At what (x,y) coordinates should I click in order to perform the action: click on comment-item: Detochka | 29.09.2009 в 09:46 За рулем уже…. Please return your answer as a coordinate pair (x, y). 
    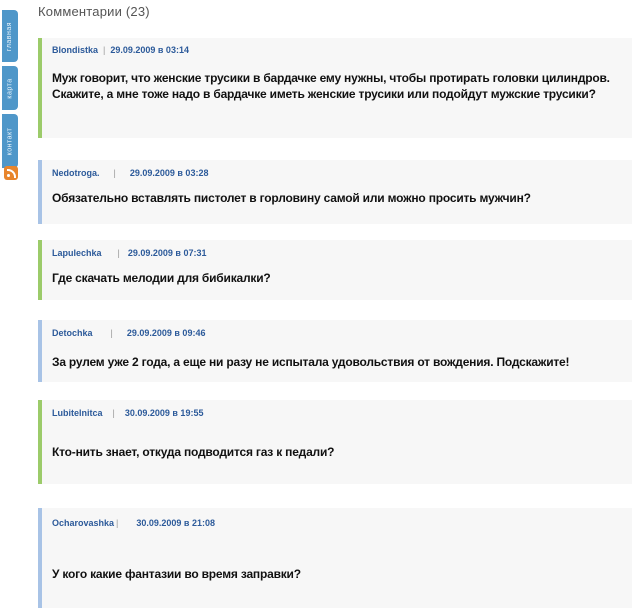
    Looking at the image, I should click on (335, 351).